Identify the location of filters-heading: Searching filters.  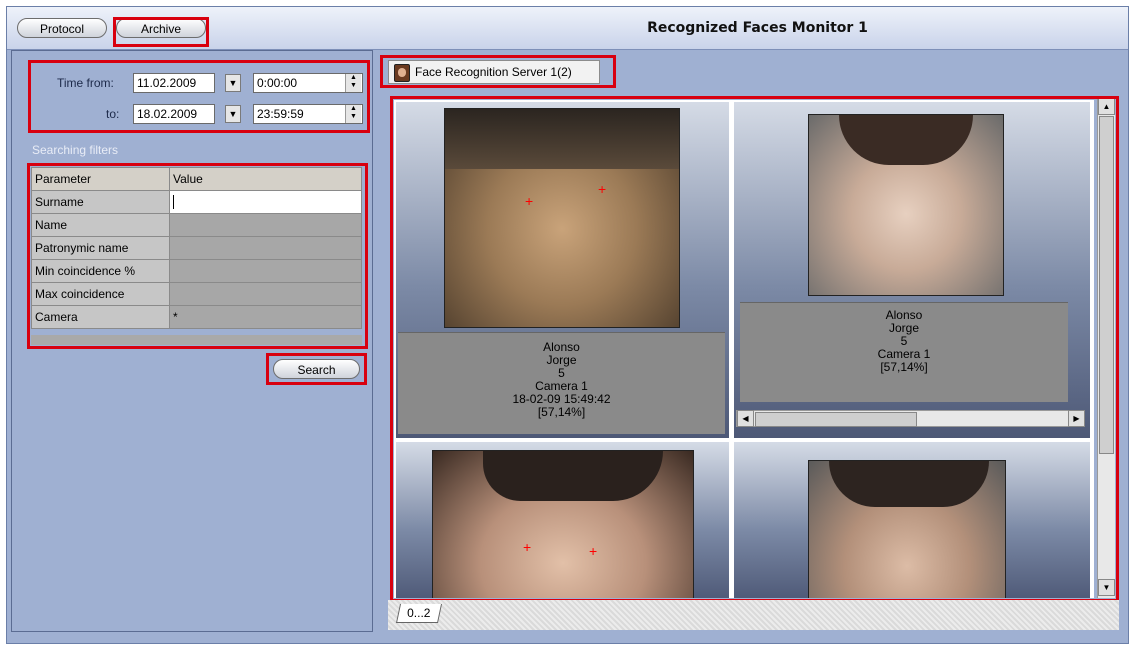
(75, 150).